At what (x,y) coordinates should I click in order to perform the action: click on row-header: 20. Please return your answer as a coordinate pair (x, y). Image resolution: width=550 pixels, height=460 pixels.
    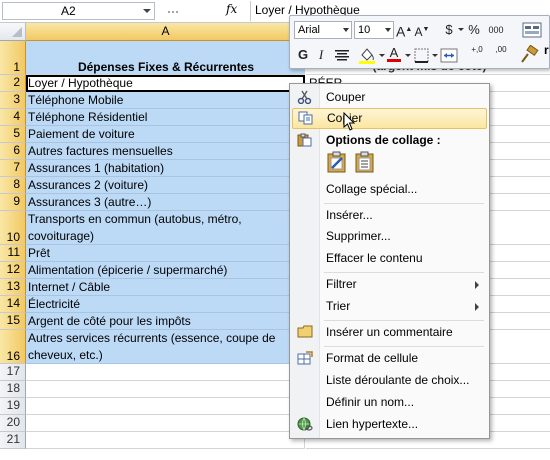
    Looking at the image, I should click on (13, 423).